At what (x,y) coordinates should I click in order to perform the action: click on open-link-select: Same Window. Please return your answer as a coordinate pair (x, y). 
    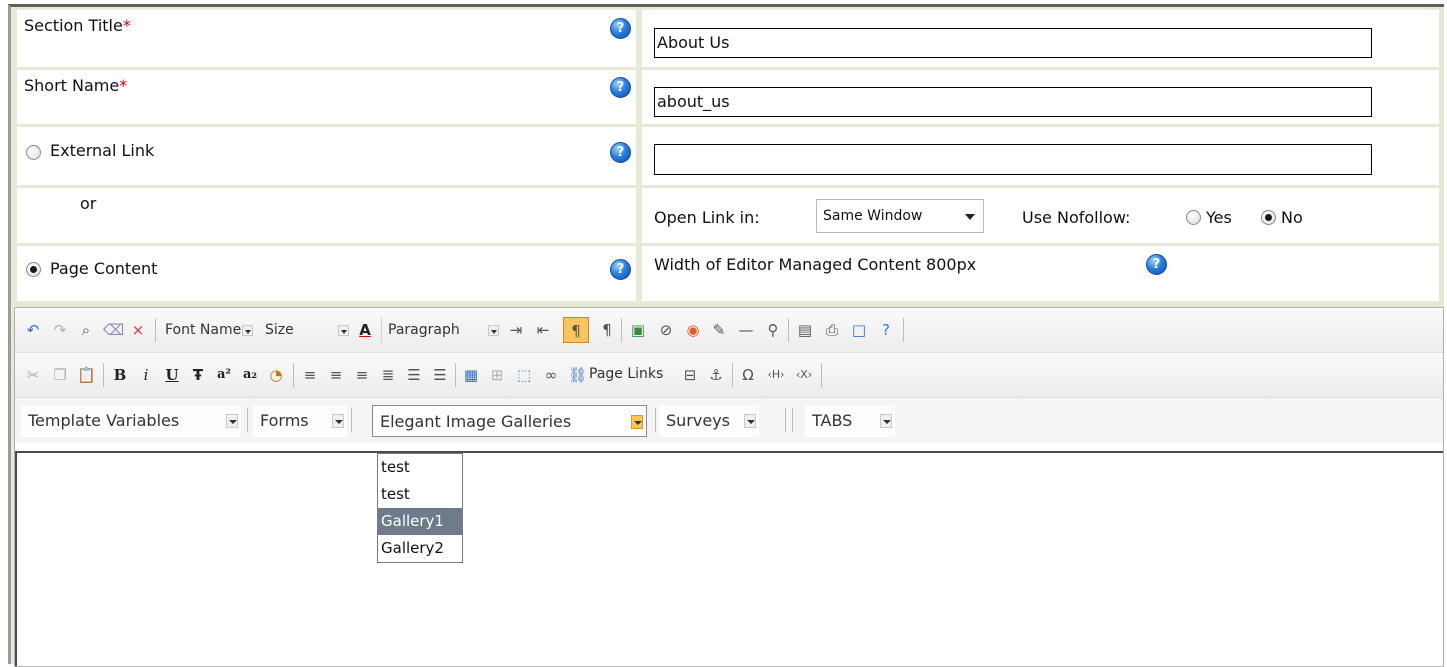
    Looking at the image, I should click on (900, 216).